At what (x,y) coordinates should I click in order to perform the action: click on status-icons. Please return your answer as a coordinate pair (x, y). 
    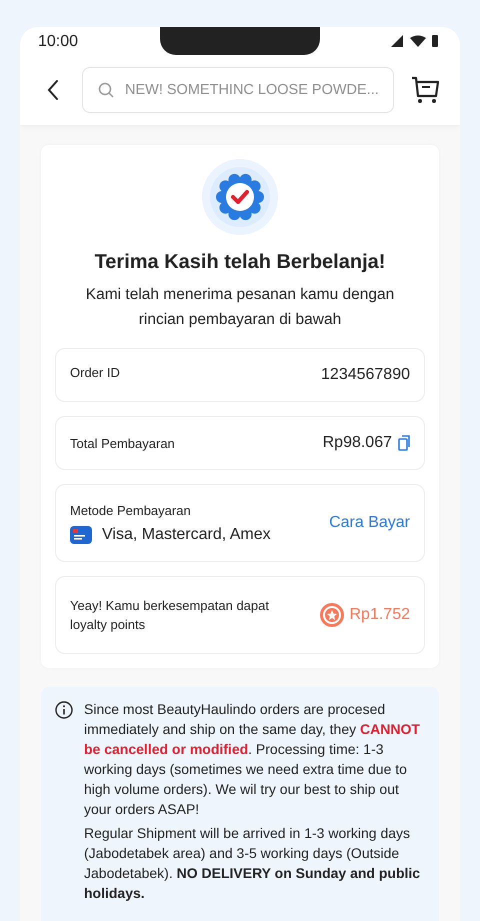
    Looking at the image, I should click on (415, 41).